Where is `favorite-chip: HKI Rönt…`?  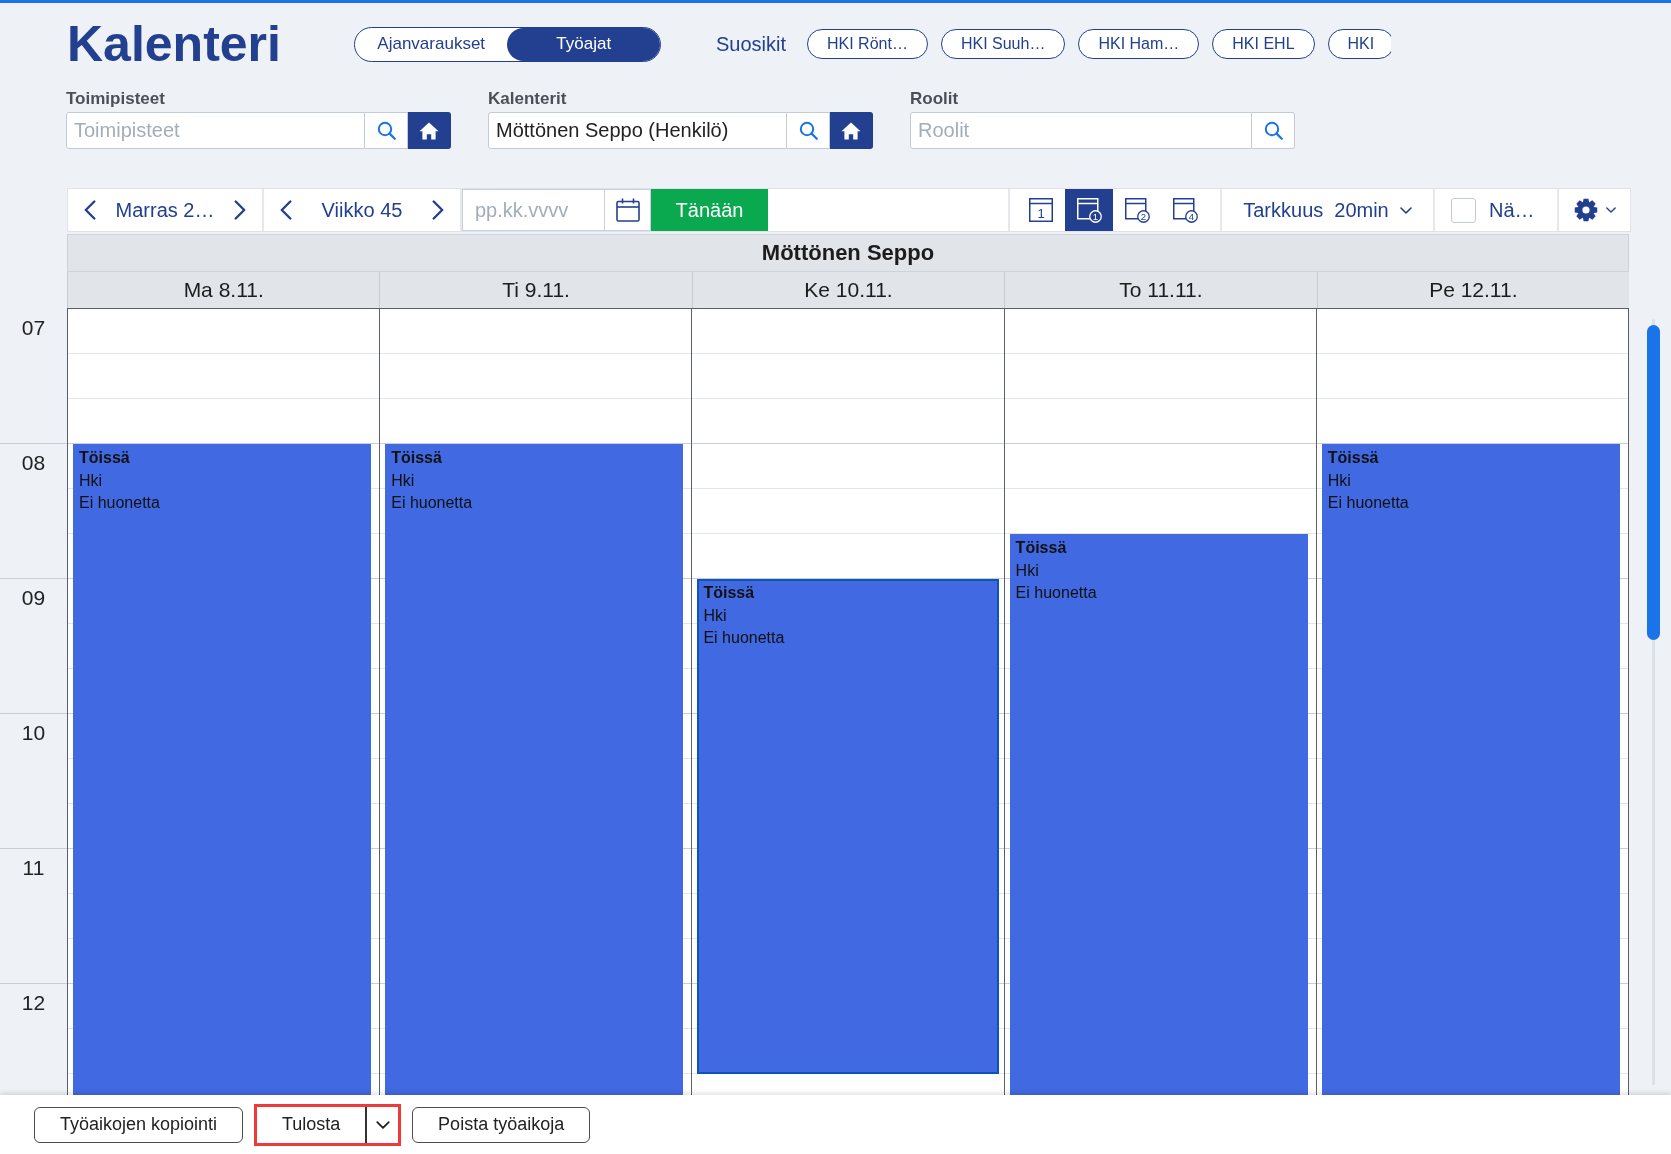 favorite-chip: HKI Rönt… is located at coordinates (867, 44).